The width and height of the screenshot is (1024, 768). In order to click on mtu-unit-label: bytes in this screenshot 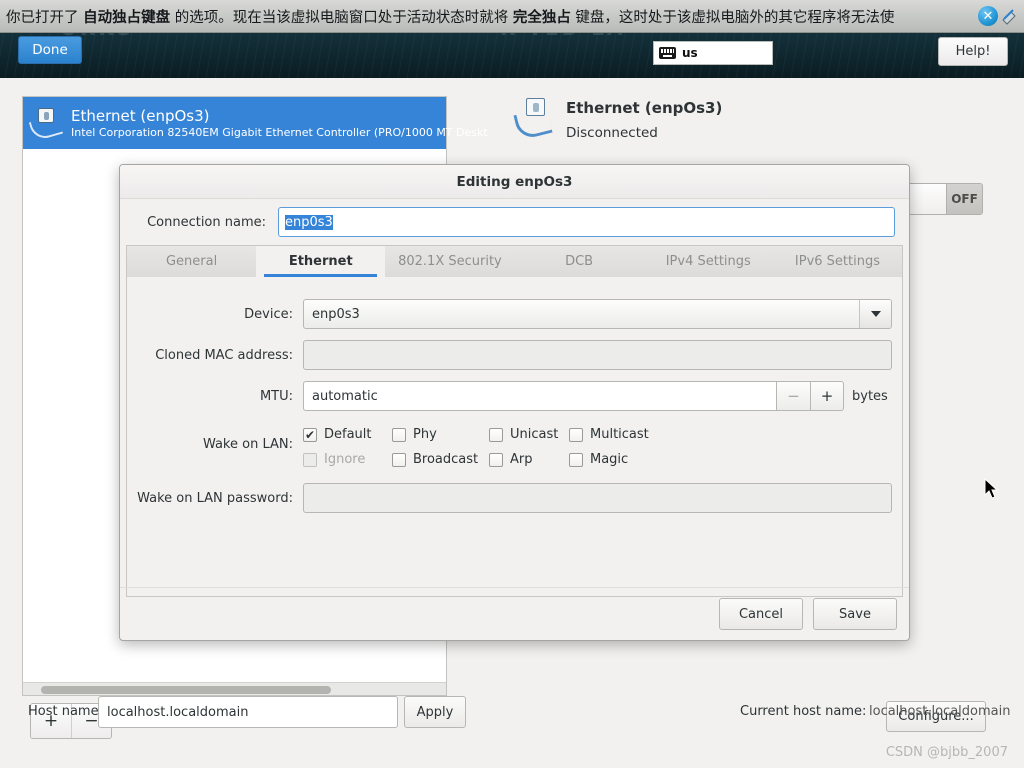, I will do `click(870, 396)`.